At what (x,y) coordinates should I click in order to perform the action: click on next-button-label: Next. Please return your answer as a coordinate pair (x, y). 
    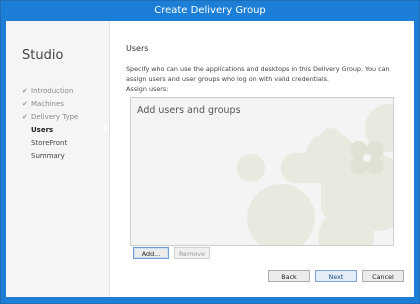
    Looking at the image, I should click on (336, 277).